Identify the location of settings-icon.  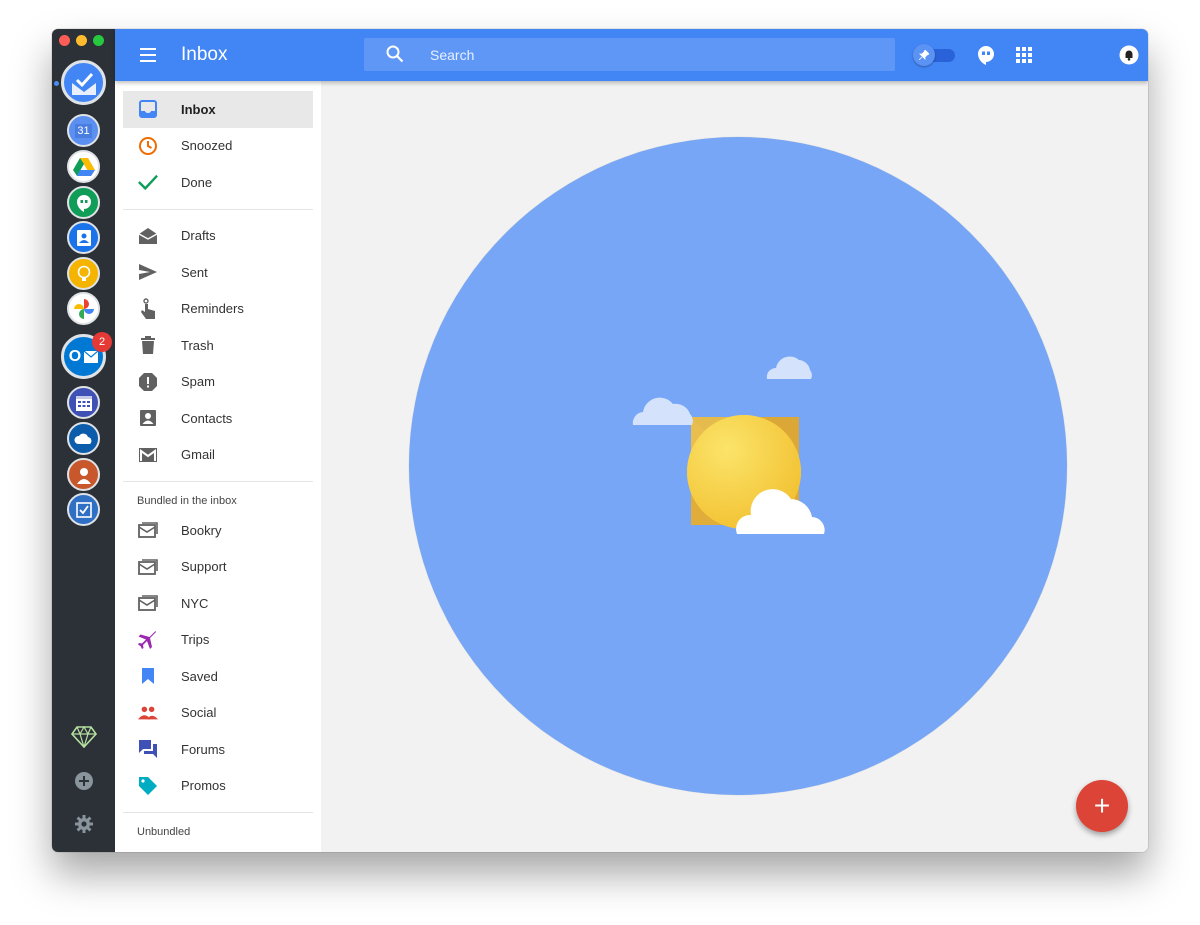
(84, 824).